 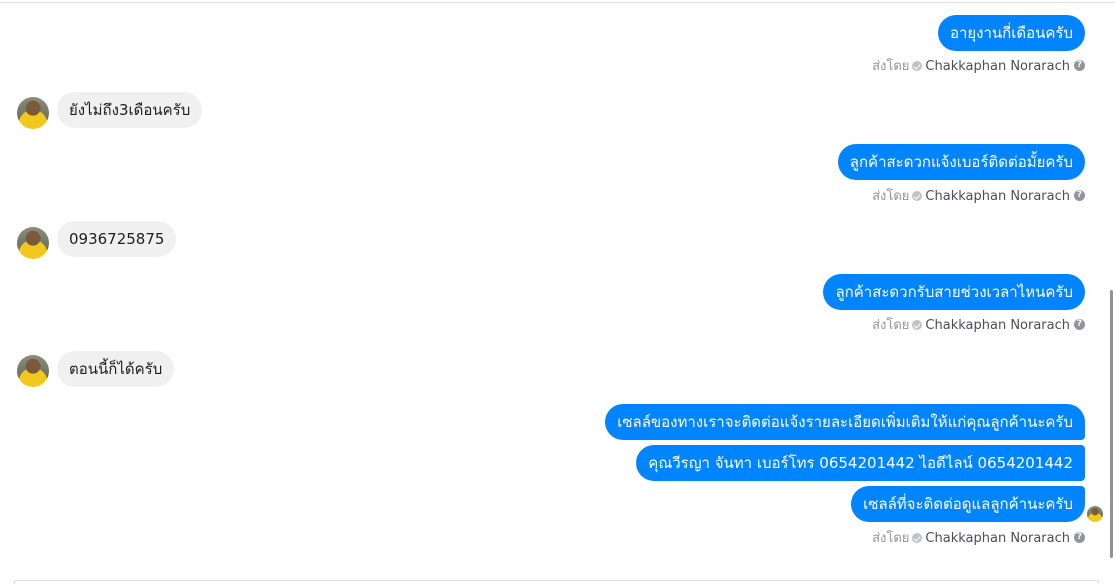 I want to click on outgoing-message: ลูกค้าสะดวกรับสายช่วงเวลาไหนครับ, so click(x=954, y=292).